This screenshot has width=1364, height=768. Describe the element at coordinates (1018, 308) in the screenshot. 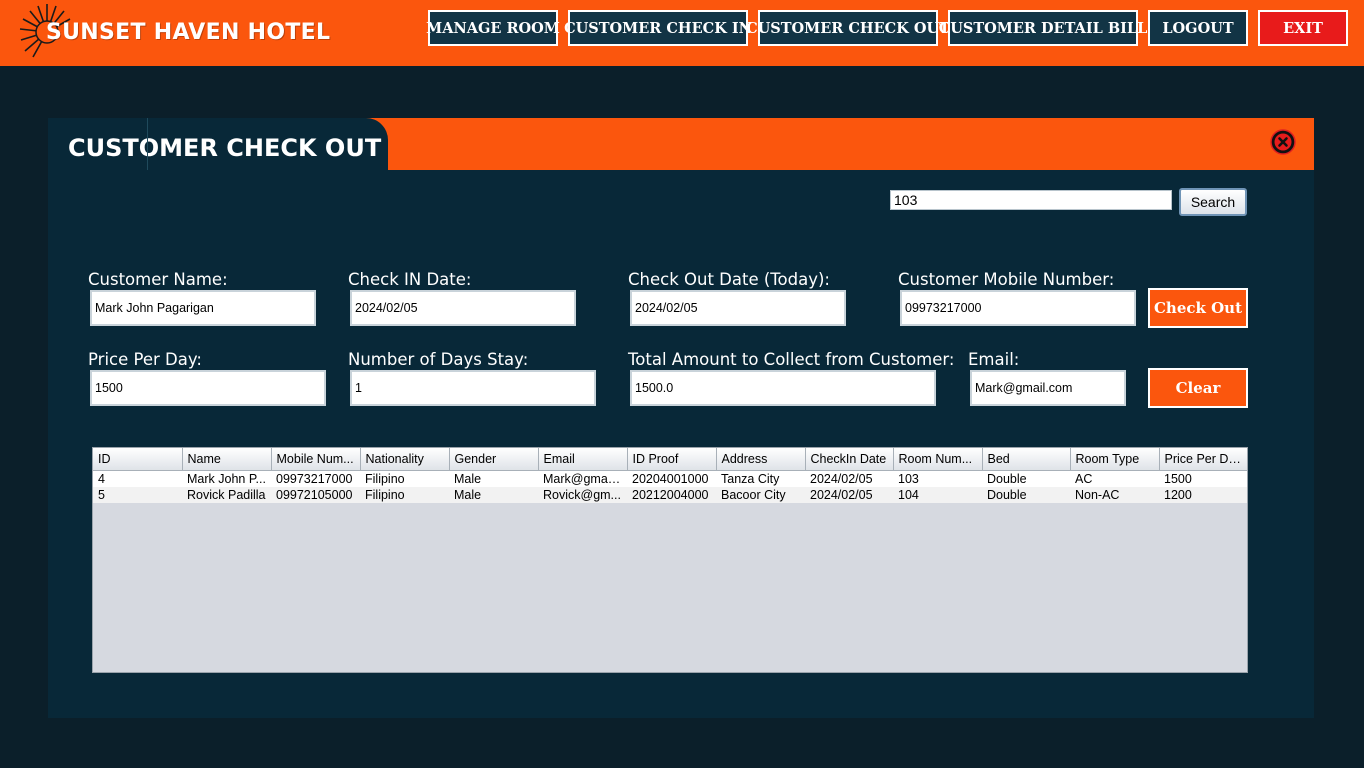

I see `mobile-number-field` at that location.